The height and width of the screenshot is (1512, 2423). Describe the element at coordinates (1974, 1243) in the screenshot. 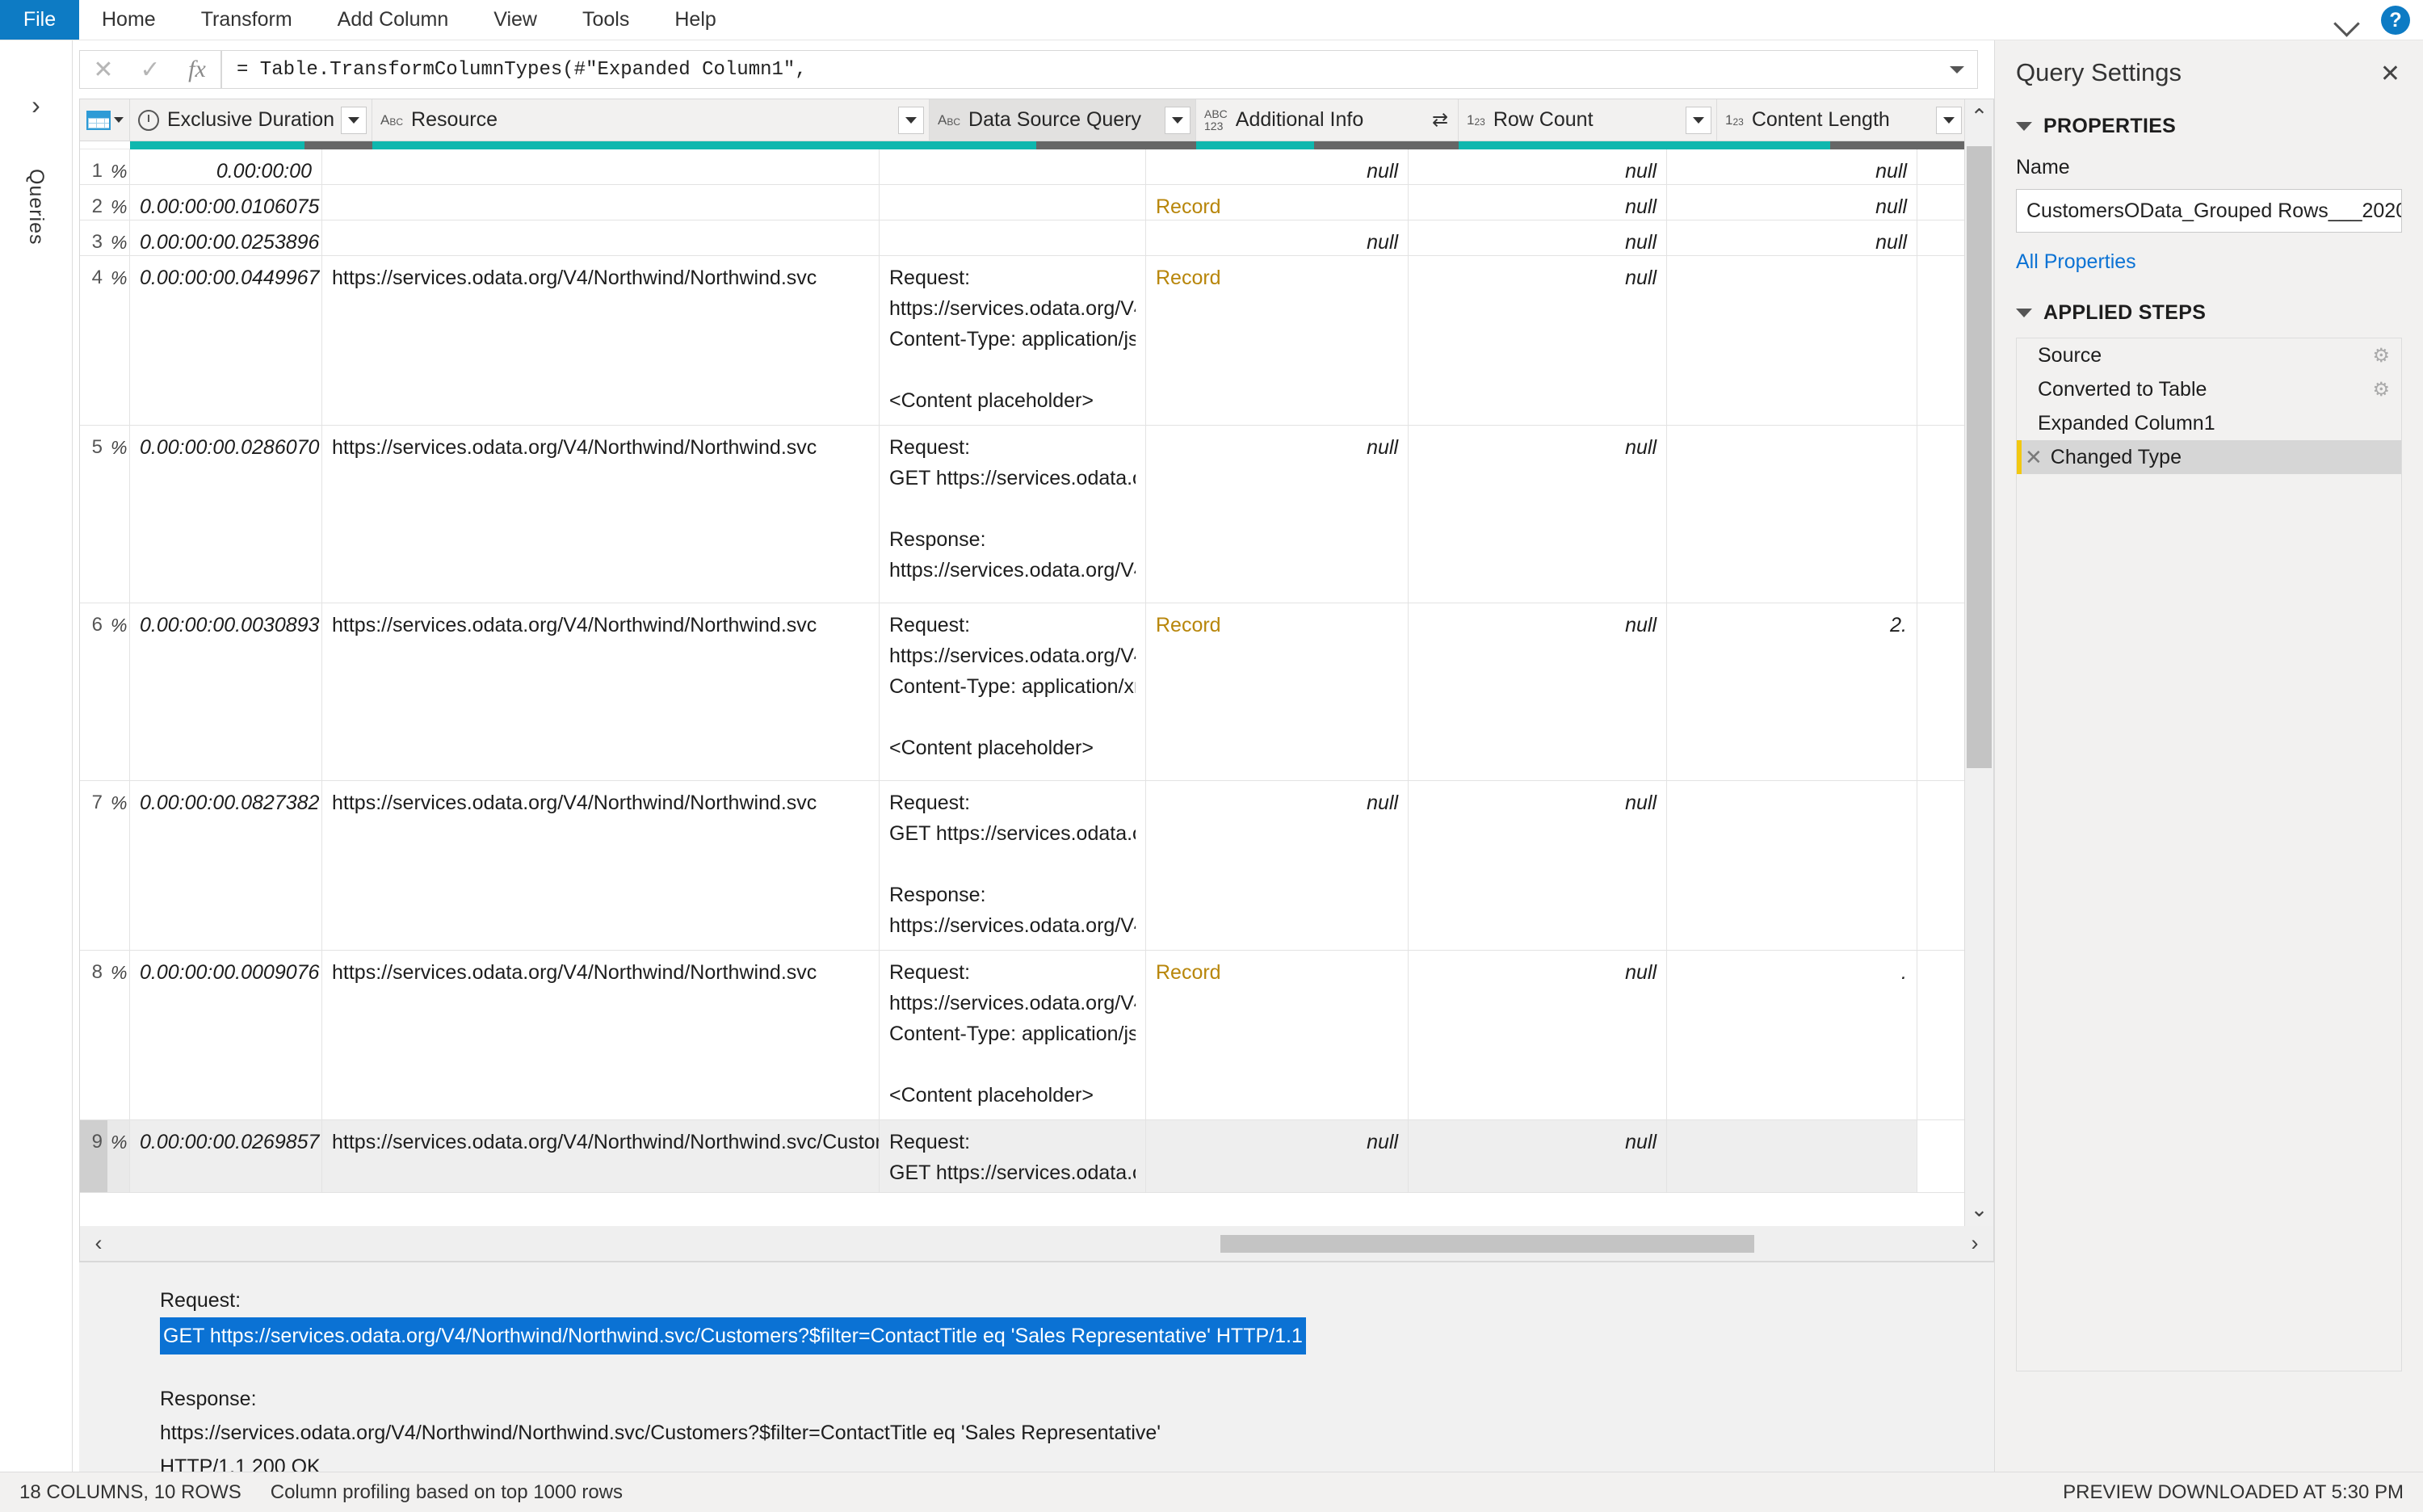

I see `scroll-right-icon: ›` at that location.